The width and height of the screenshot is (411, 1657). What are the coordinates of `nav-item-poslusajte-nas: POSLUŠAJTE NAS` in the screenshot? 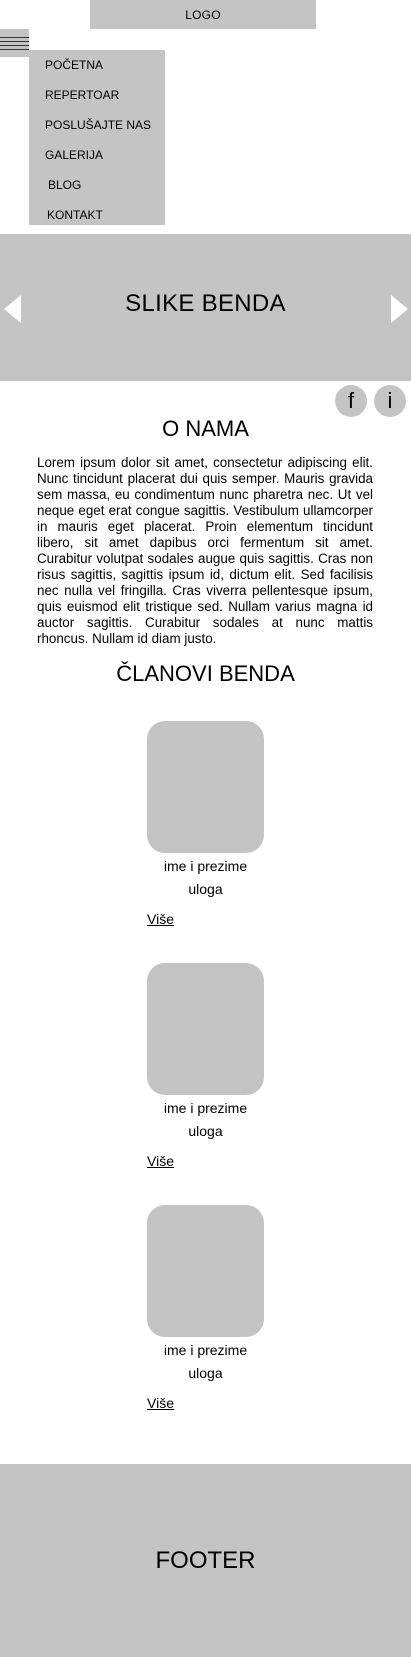 It's located at (98, 125).